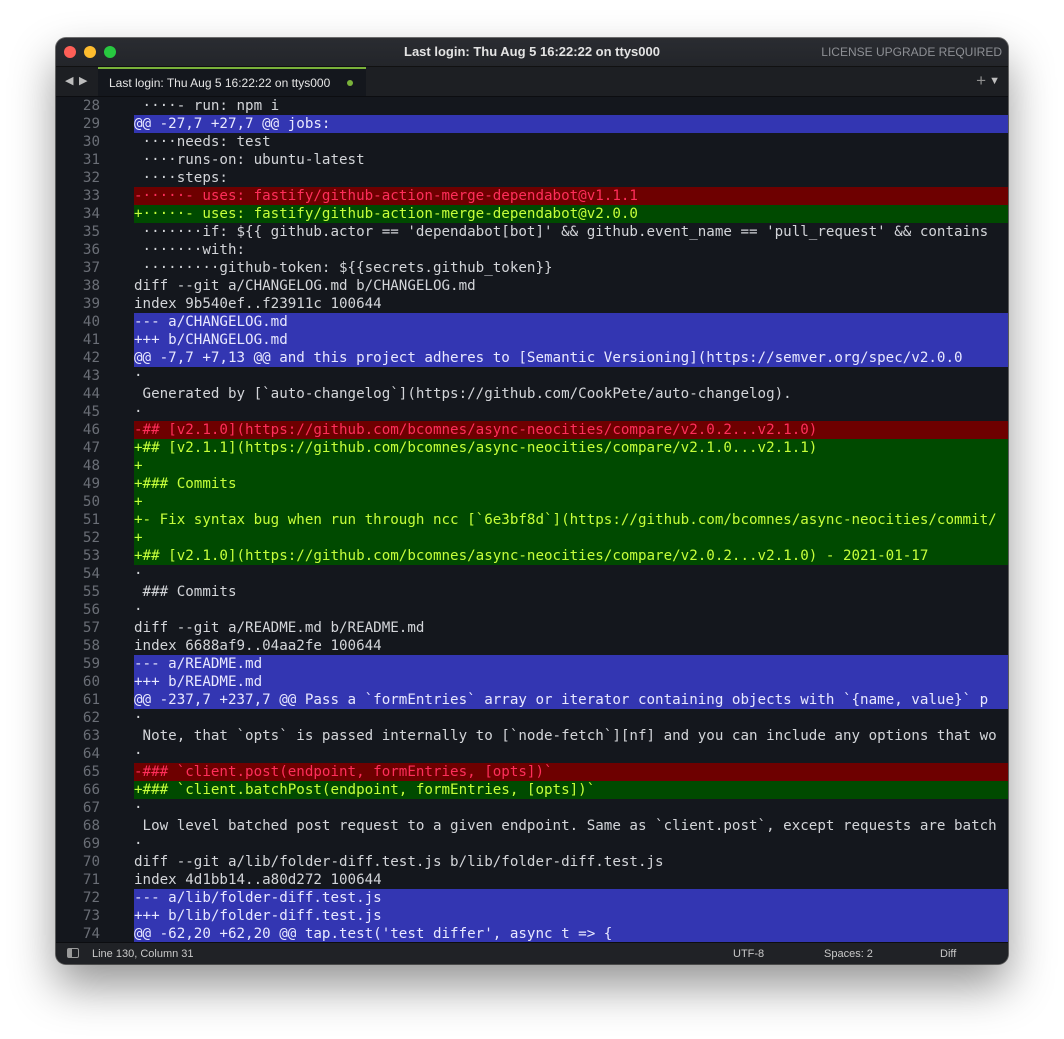 This screenshot has height=1039, width=1064. Describe the element at coordinates (748, 954) in the screenshot. I see `encoding-selector: UTF-8` at that location.